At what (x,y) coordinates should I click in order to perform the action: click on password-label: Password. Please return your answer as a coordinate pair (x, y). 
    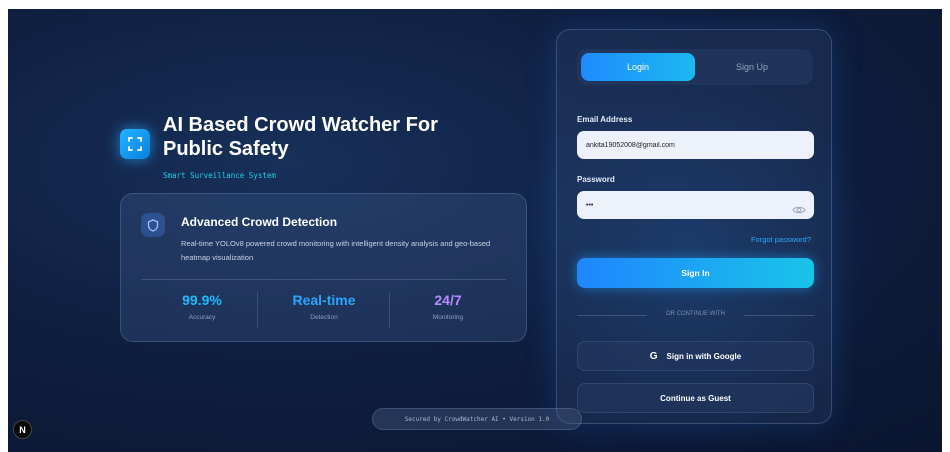
    Looking at the image, I should click on (596, 179).